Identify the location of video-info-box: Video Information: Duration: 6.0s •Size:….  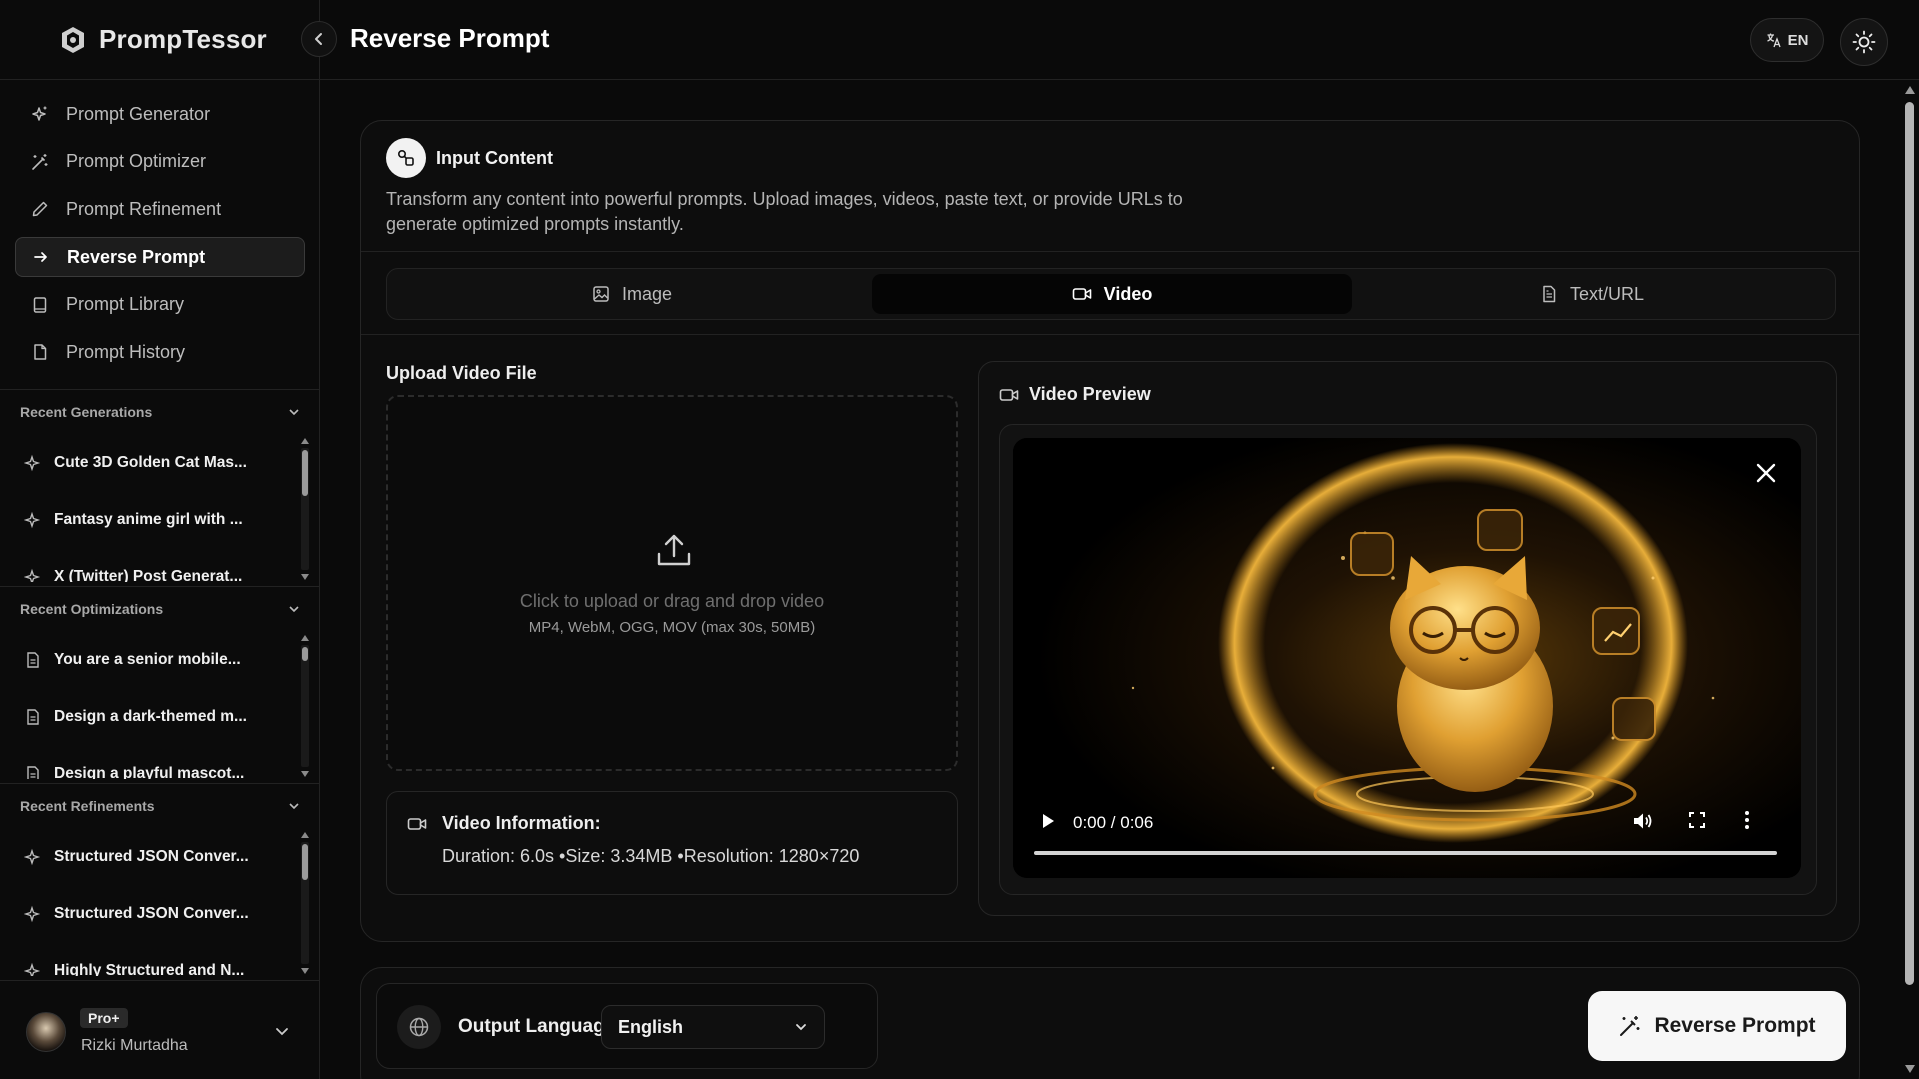
(672, 843).